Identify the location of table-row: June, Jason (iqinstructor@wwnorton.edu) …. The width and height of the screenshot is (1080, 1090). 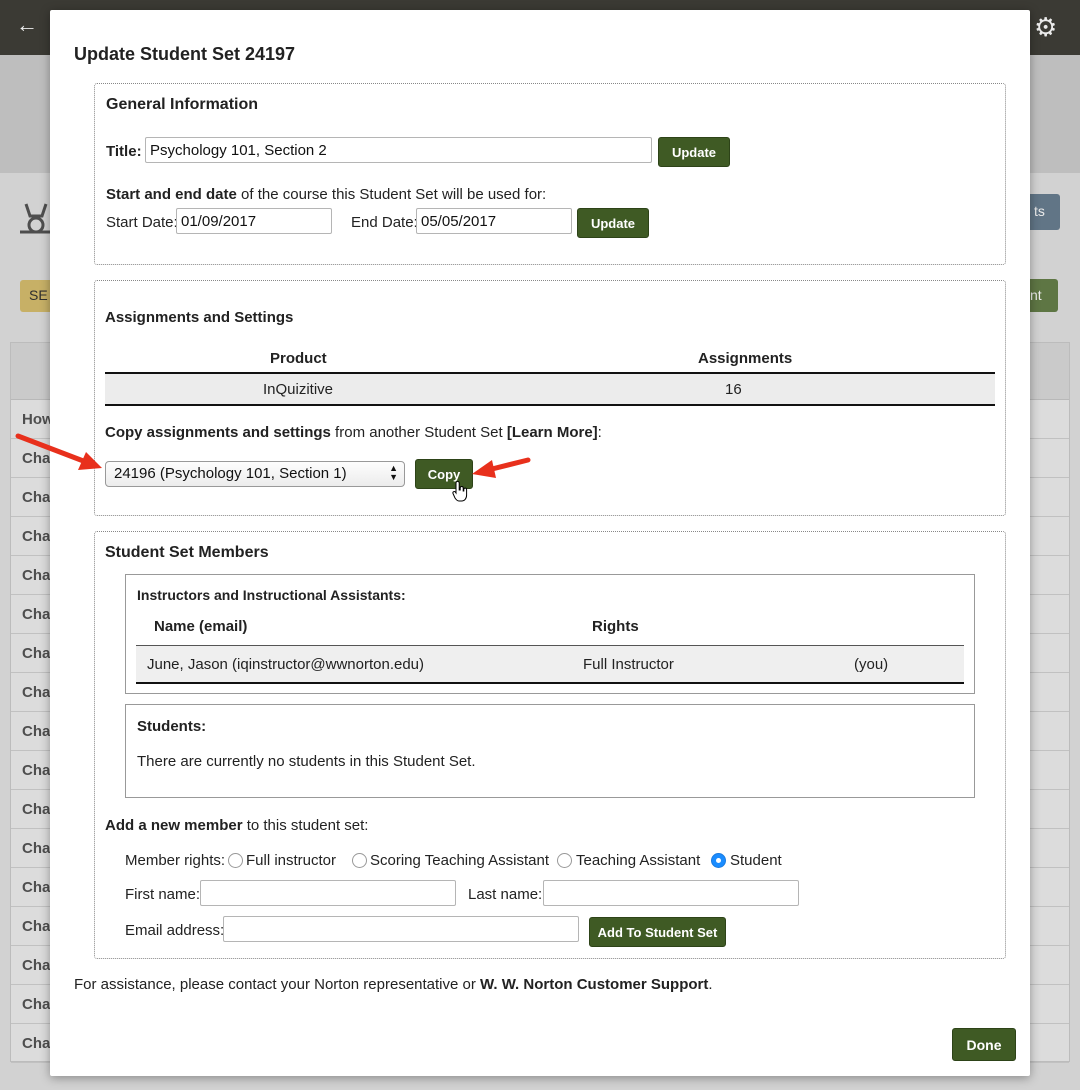
(550, 664).